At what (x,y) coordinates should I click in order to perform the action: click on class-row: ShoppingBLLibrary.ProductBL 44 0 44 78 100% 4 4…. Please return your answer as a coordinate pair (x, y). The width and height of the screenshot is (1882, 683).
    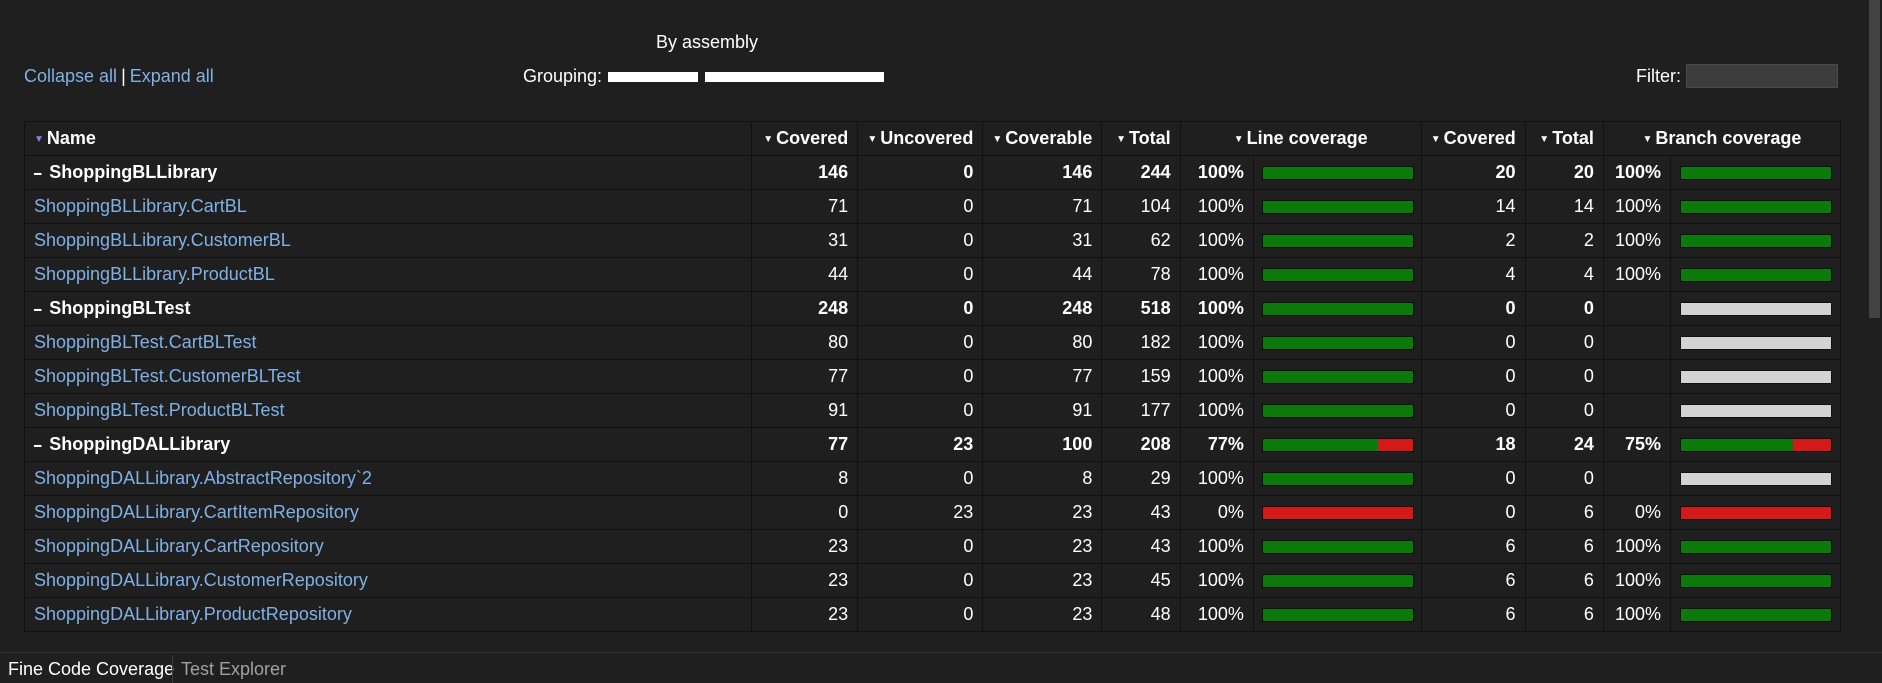
    Looking at the image, I should click on (932, 274).